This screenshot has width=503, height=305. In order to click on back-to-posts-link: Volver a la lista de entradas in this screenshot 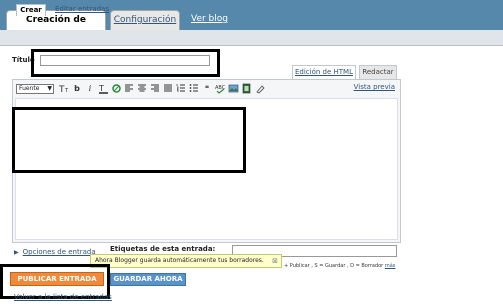, I will do `click(63, 297)`.